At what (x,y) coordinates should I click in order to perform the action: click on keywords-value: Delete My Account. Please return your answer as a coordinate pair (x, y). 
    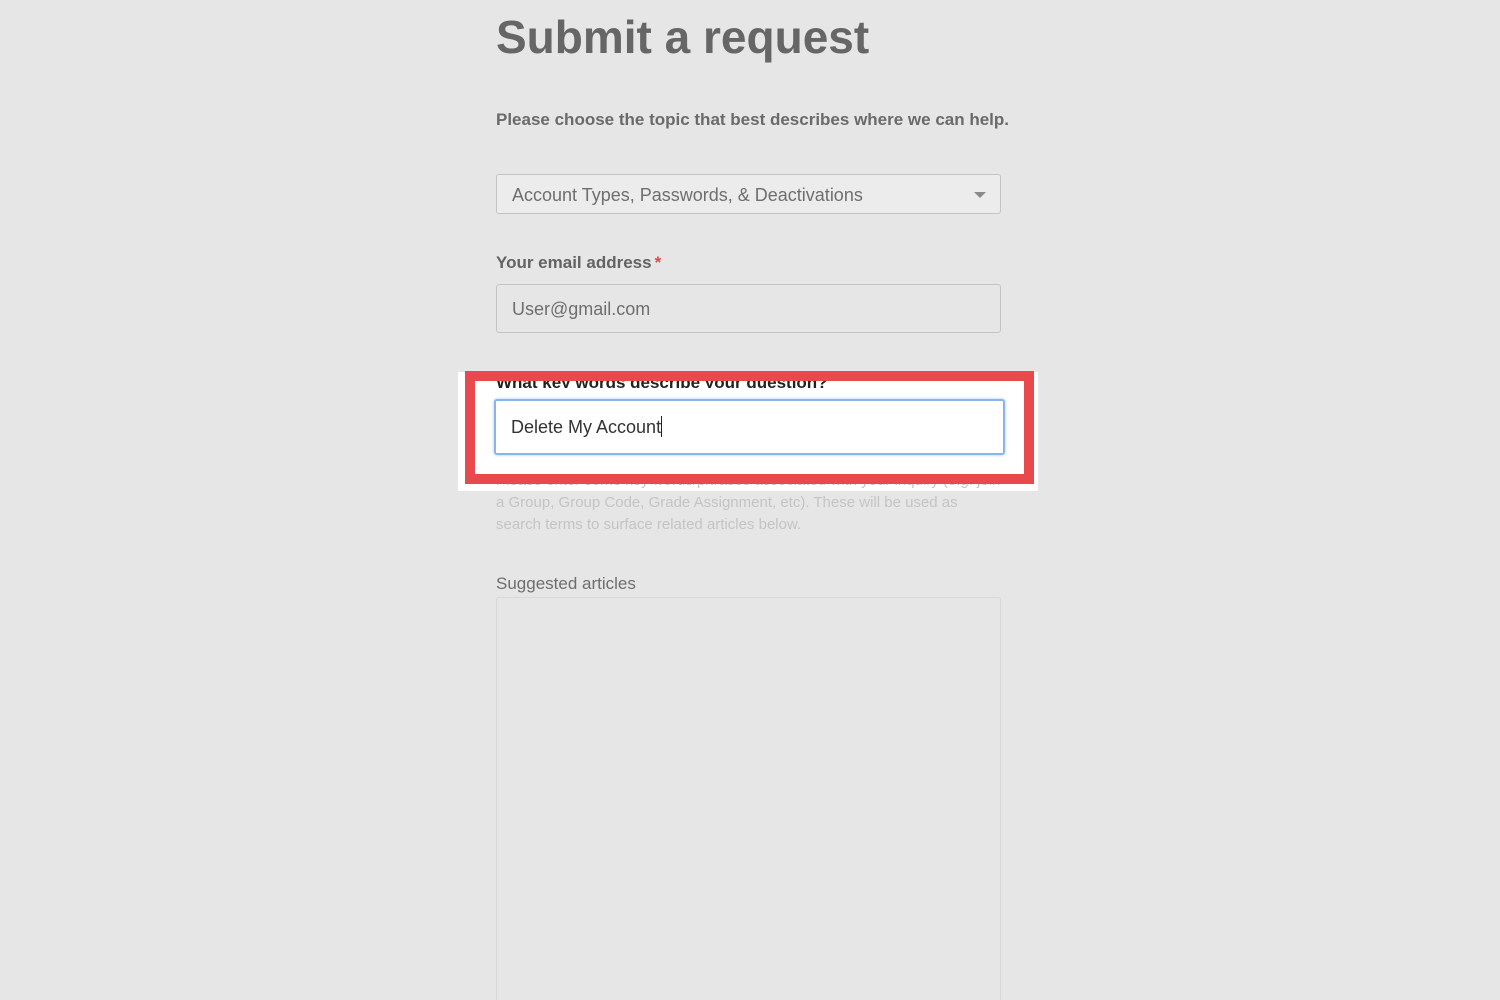
    Looking at the image, I should click on (587, 427).